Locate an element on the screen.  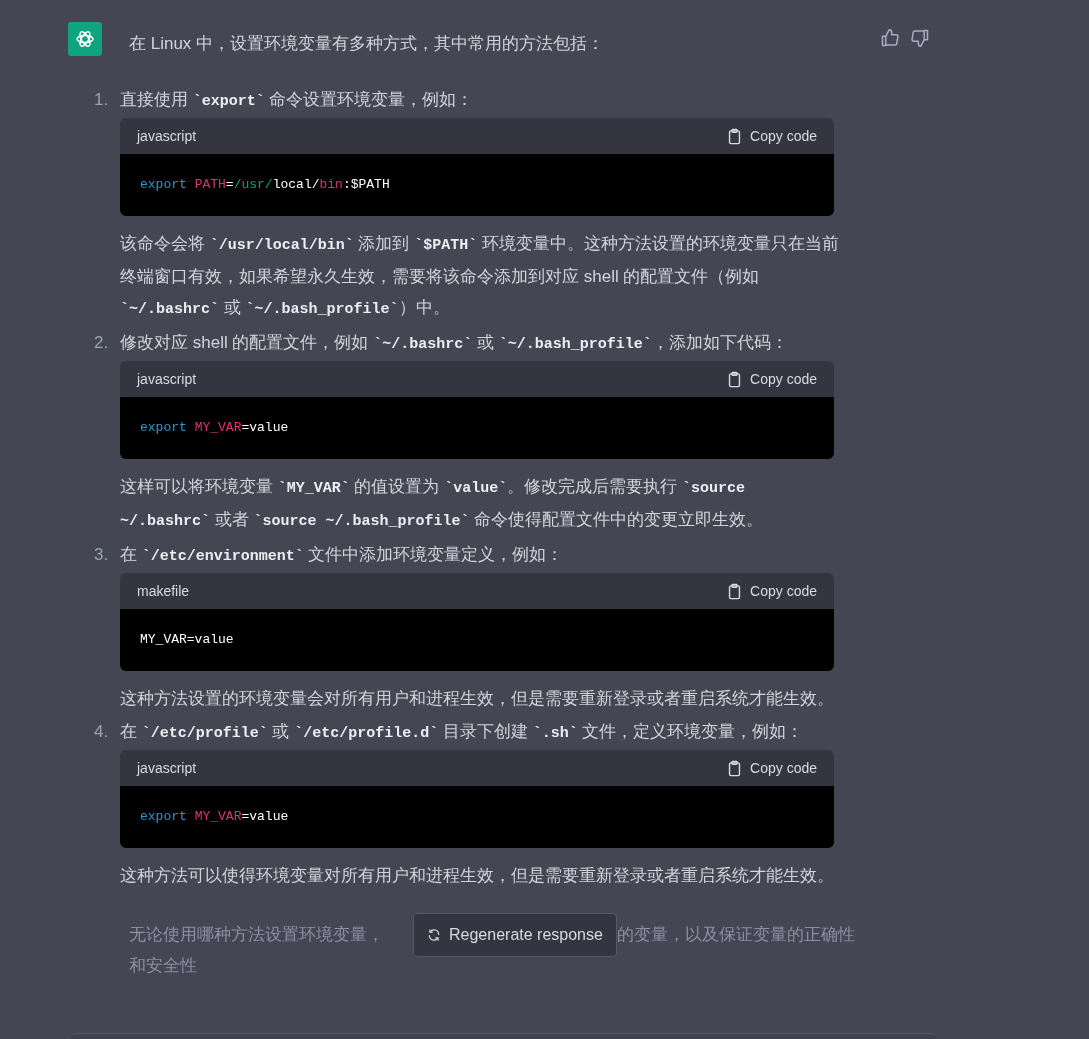
list-number: 1. is located at coordinates (102, 100).